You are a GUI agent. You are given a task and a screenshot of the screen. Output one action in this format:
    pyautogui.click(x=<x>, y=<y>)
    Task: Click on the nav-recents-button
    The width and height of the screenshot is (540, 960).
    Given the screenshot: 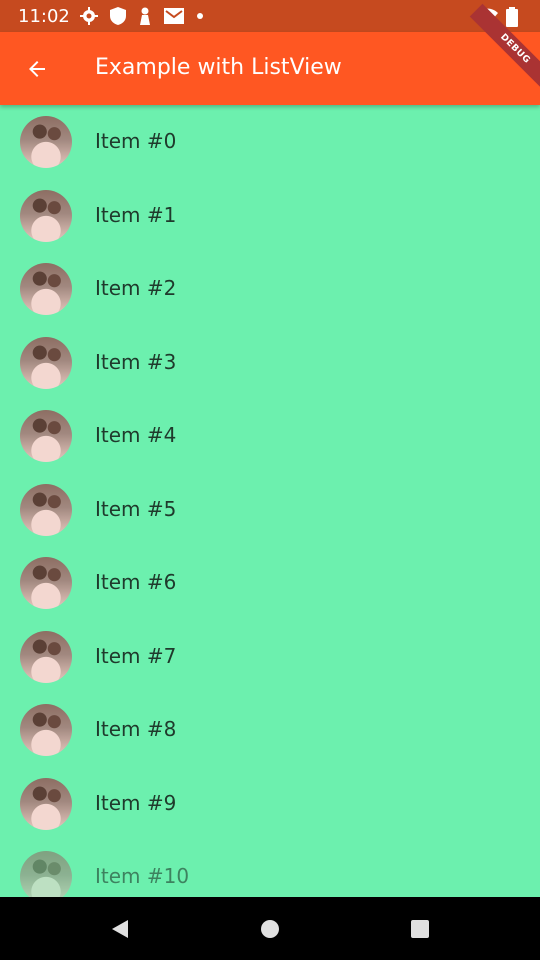 What is the action you would take?
    pyautogui.click(x=420, y=928)
    